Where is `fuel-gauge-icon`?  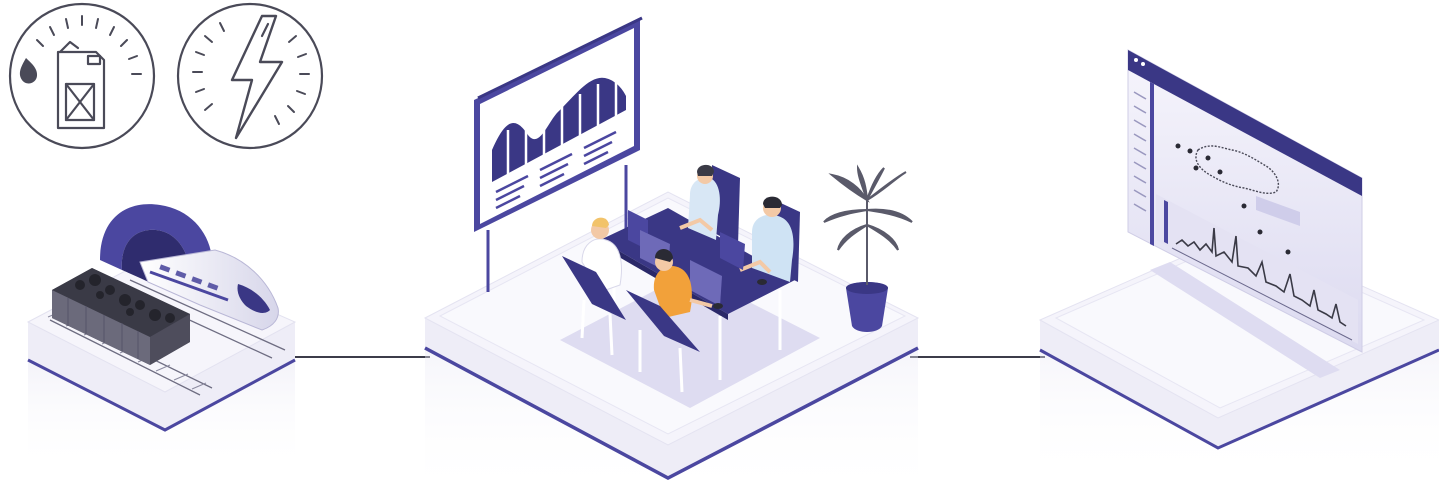
fuel-gauge-icon is located at coordinates (82, 76).